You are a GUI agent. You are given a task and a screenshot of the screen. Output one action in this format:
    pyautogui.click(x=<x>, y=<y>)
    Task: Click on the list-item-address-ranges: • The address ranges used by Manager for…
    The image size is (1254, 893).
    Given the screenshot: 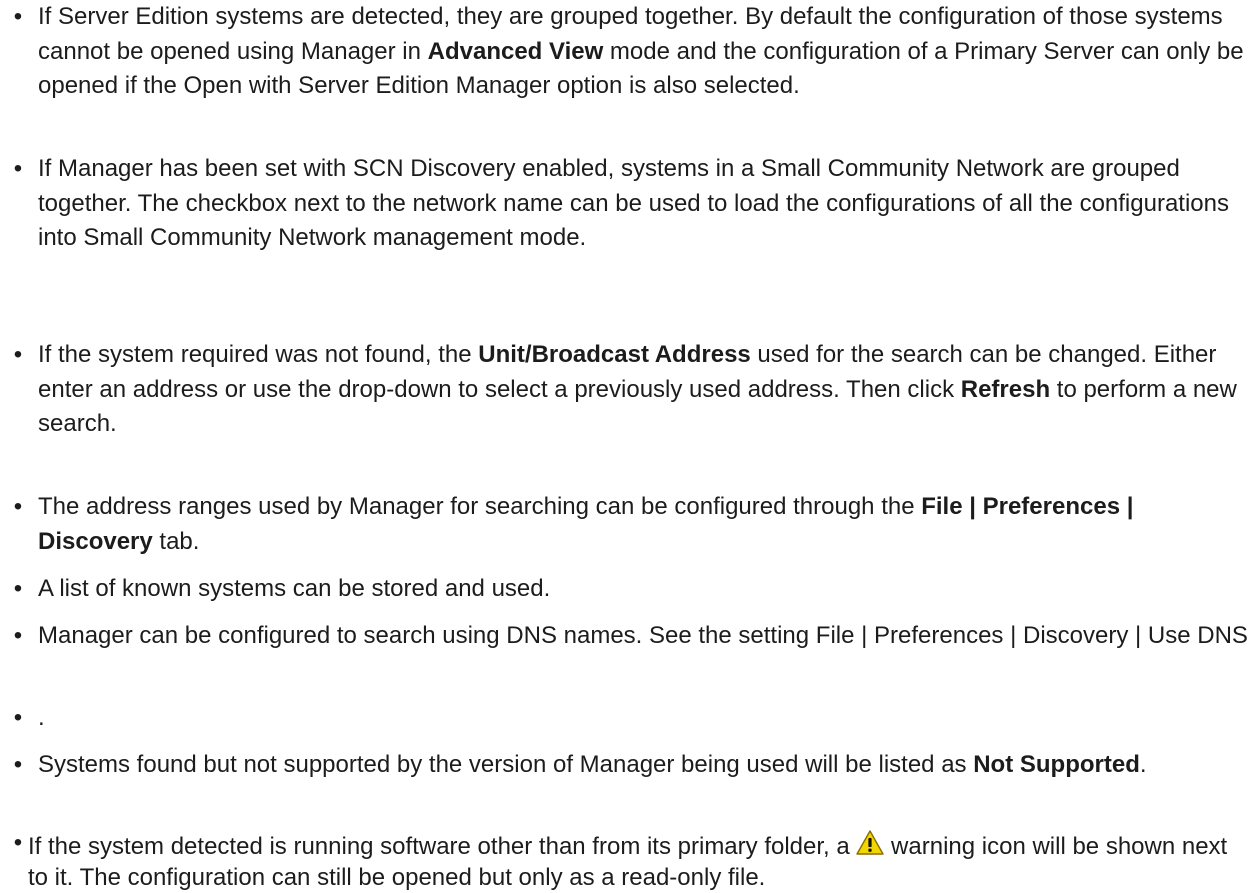 What is the action you would take?
    pyautogui.click(x=631, y=524)
    